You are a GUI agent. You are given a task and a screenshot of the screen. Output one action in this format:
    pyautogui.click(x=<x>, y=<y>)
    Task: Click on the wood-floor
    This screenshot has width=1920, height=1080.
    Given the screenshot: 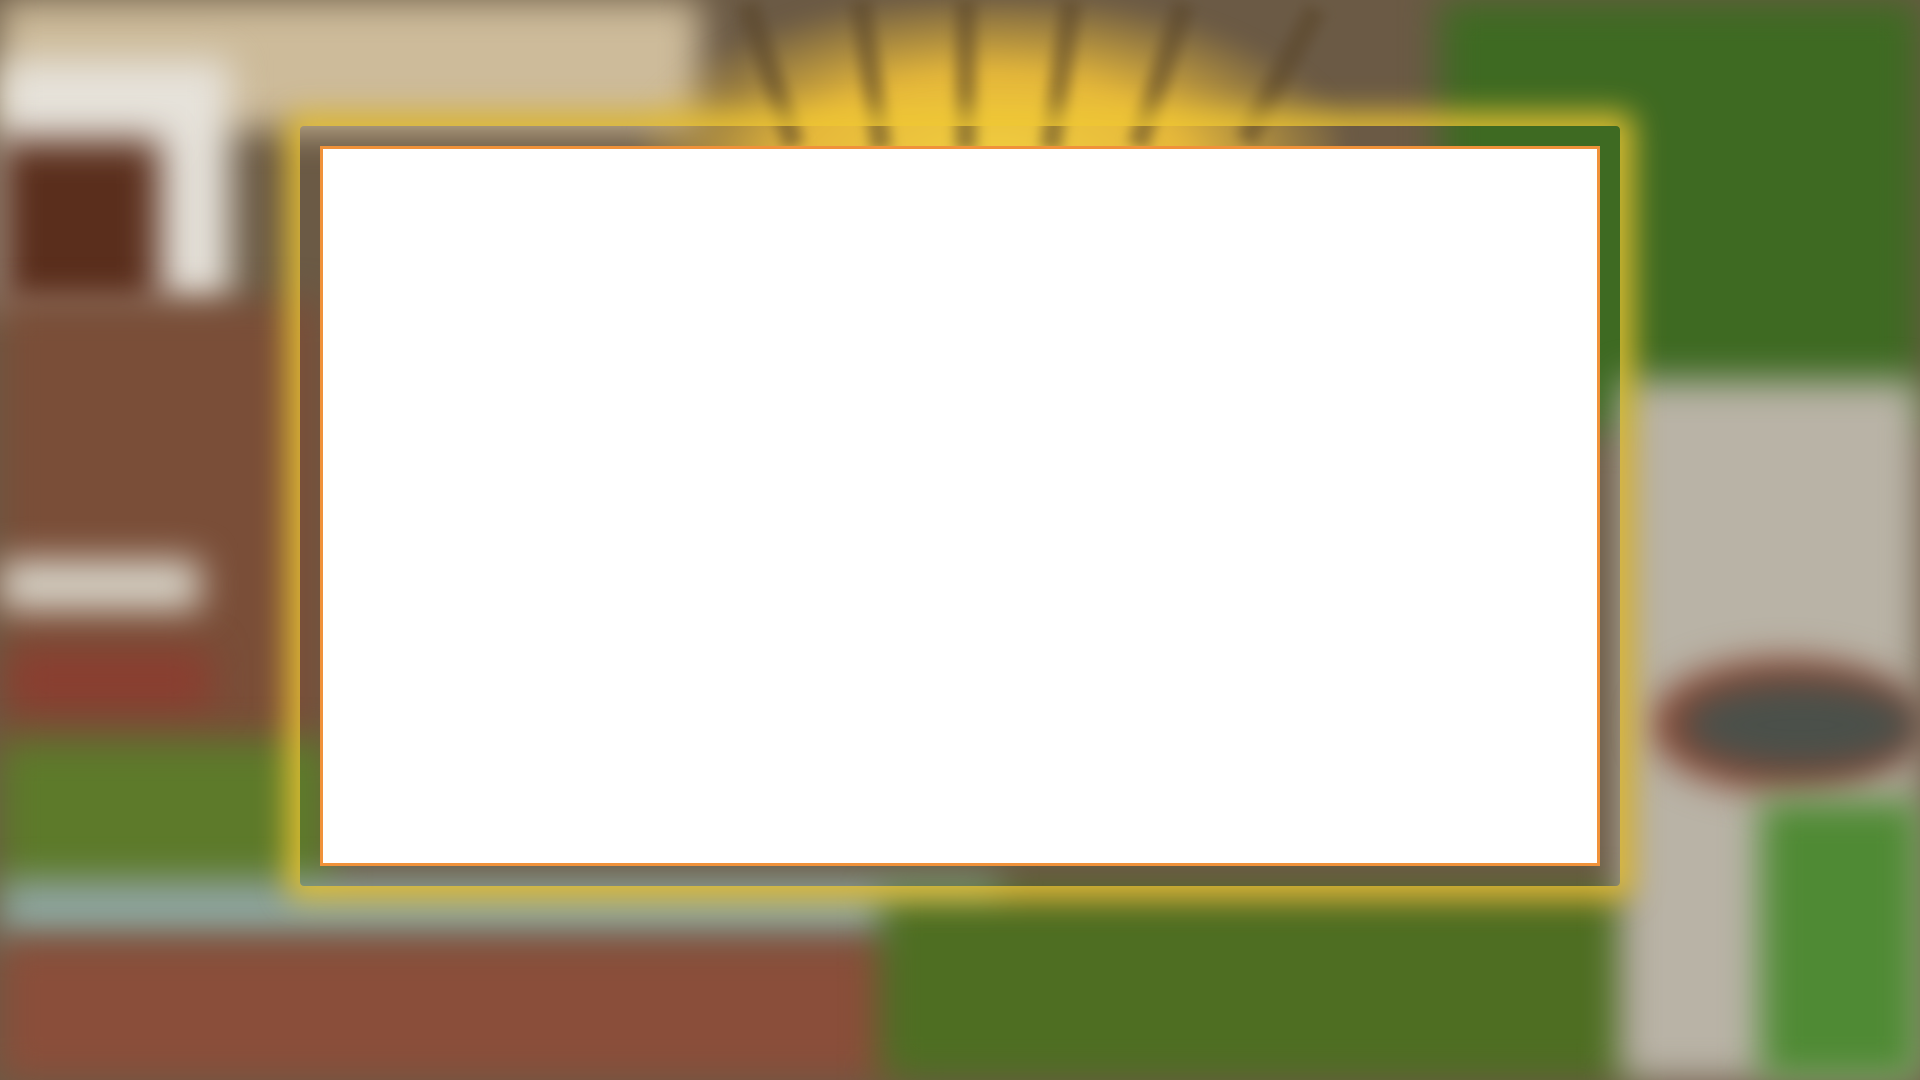 What is the action you would take?
    pyautogui.click(x=450, y=1010)
    